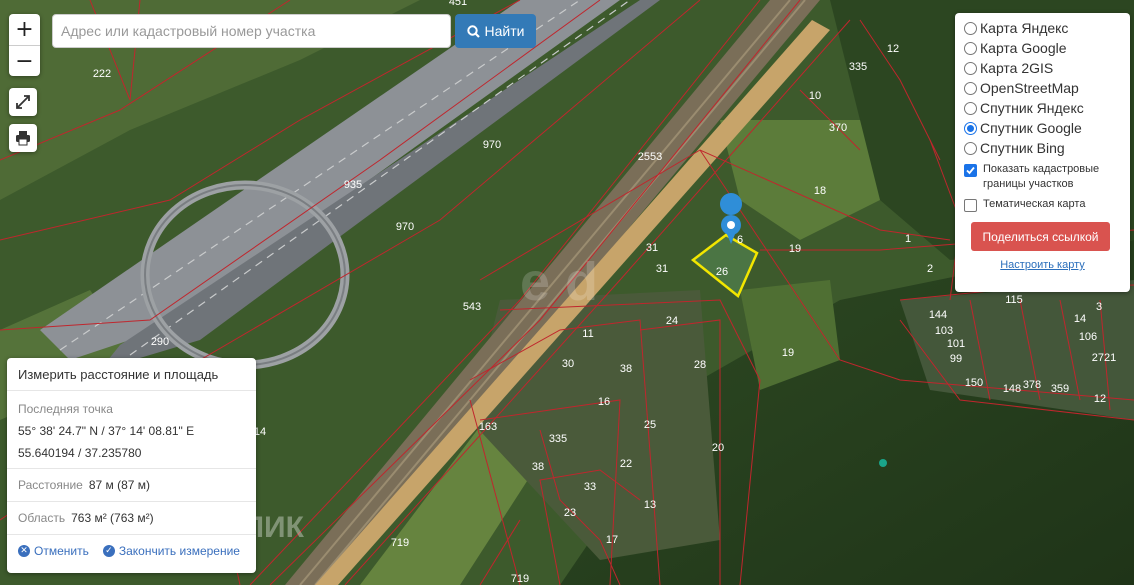 The width and height of the screenshot is (1134, 585). What do you see at coordinates (108, 551) in the screenshot?
I see `check-icon: ✓` at bounding box center [108, 551].